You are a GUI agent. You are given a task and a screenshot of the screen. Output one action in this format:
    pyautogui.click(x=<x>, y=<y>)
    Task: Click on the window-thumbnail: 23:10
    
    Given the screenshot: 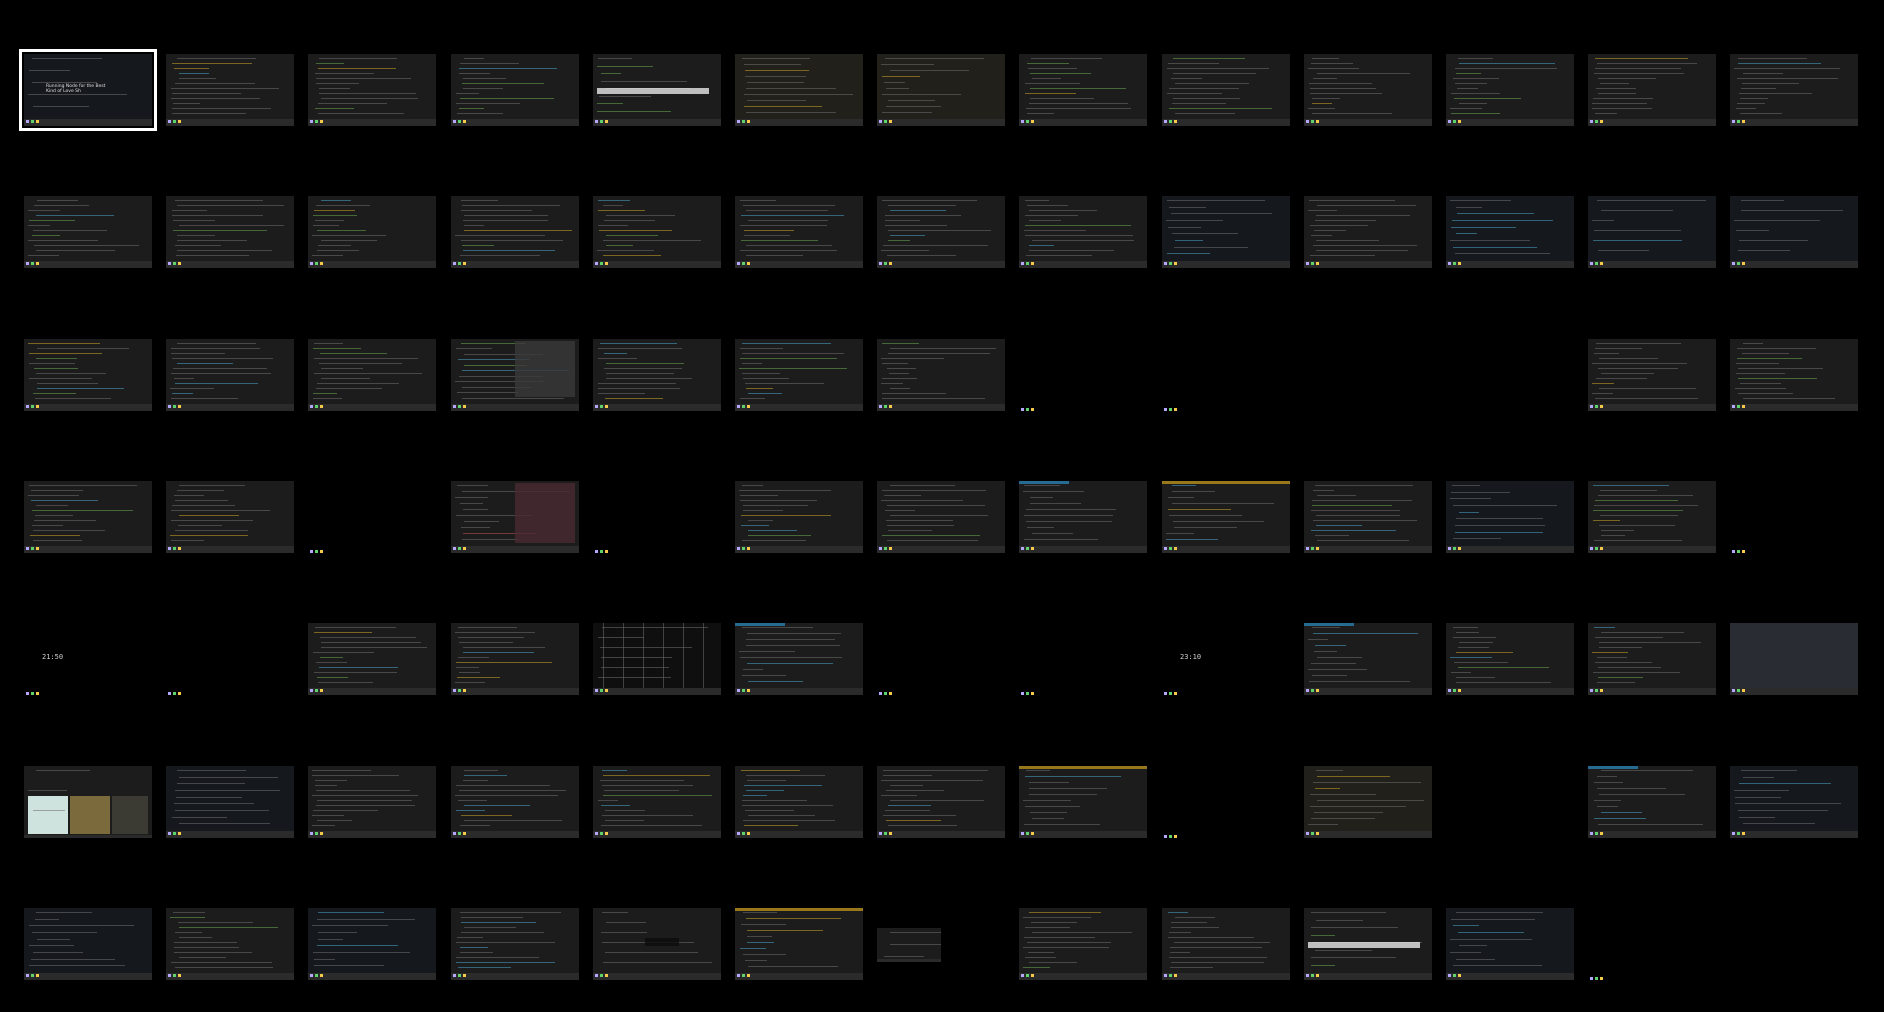 What is the action you would take?
    pyautogui.click(x=1226, y=659)
    